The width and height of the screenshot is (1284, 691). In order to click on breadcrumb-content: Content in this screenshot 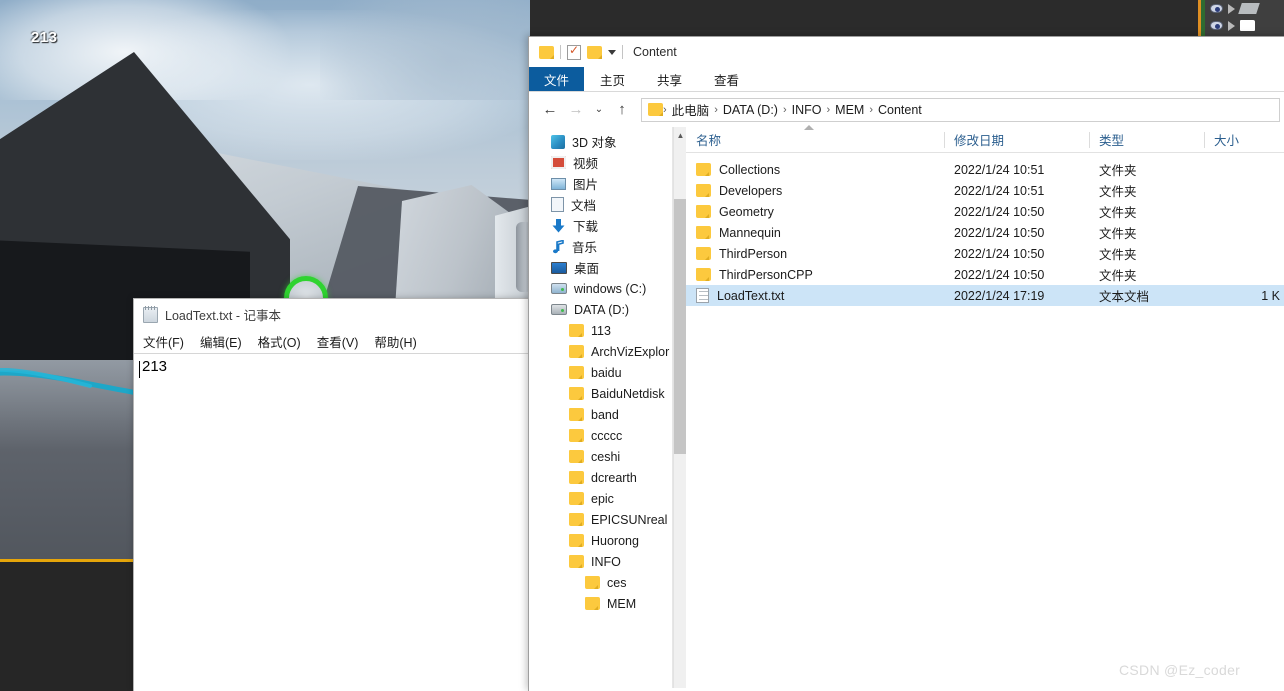, I will do `click(900, 110)`.